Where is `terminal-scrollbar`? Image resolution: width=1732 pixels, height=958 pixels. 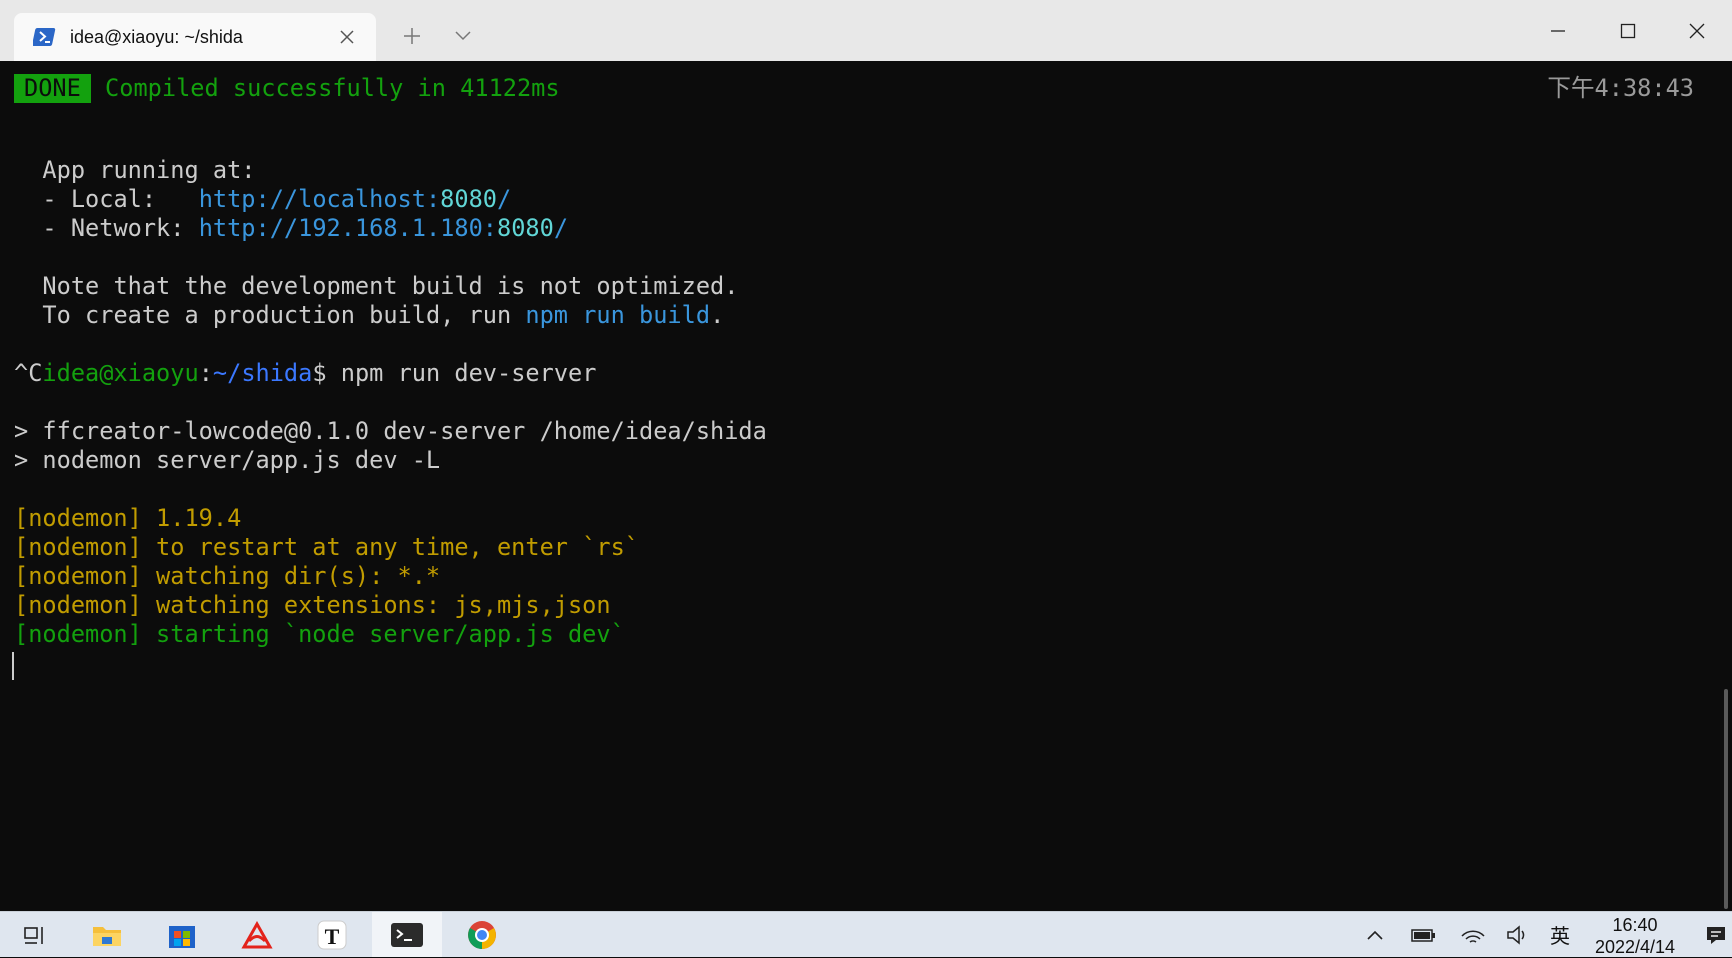
terminal-scrollbar is located at coordinates (1726, 799).